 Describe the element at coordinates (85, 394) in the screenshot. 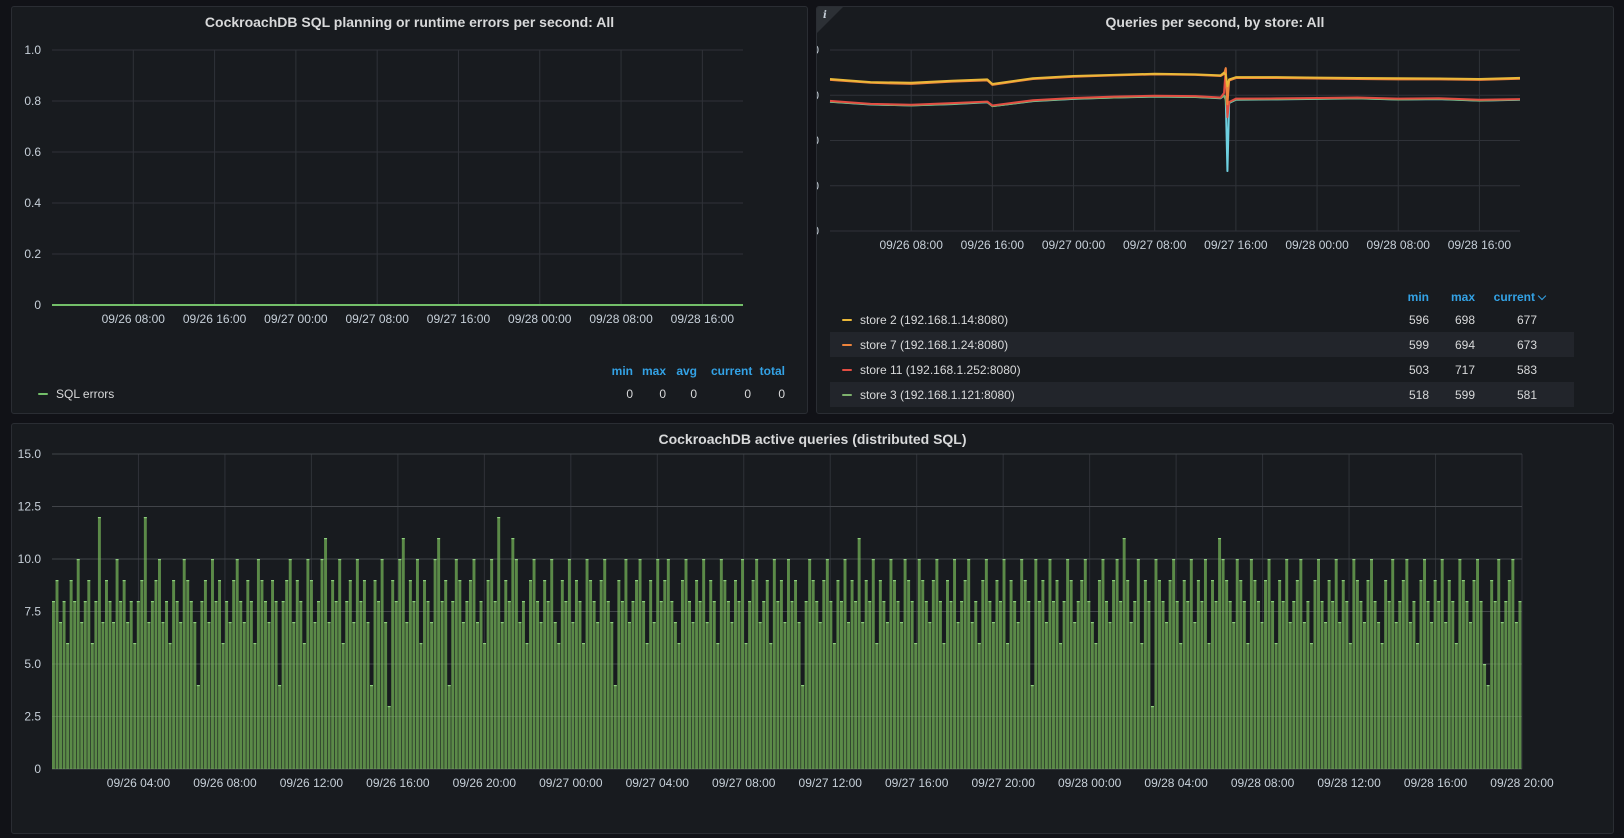

I see `legend-label: SQL errors` at that location.